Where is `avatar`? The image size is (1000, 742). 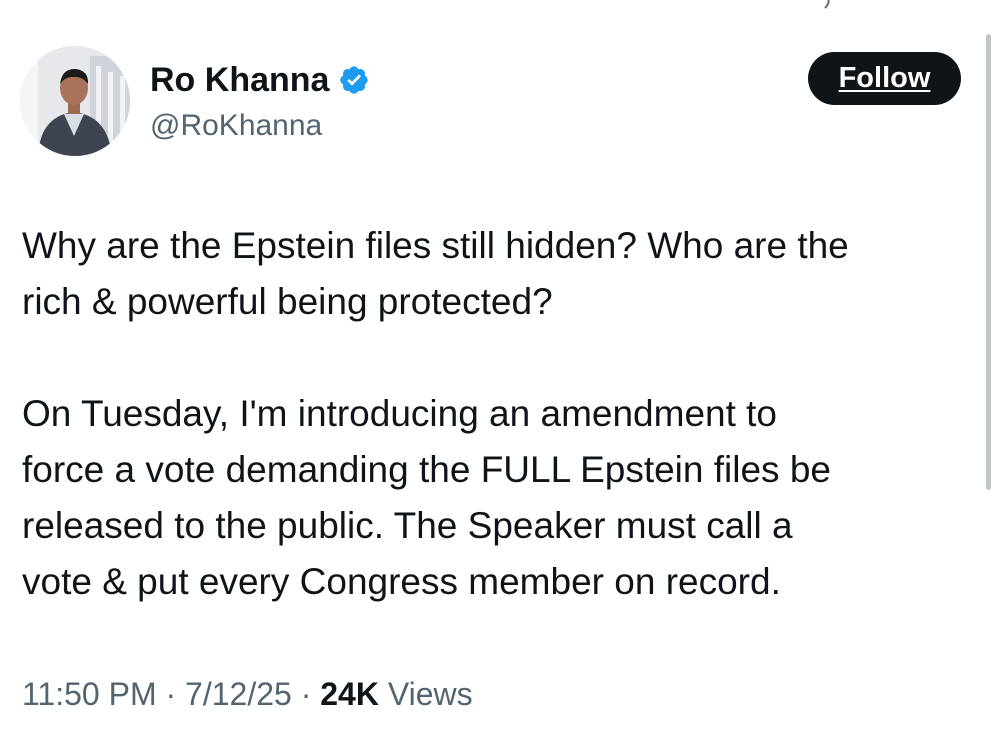 avatar is located at coordinates (75, 101).